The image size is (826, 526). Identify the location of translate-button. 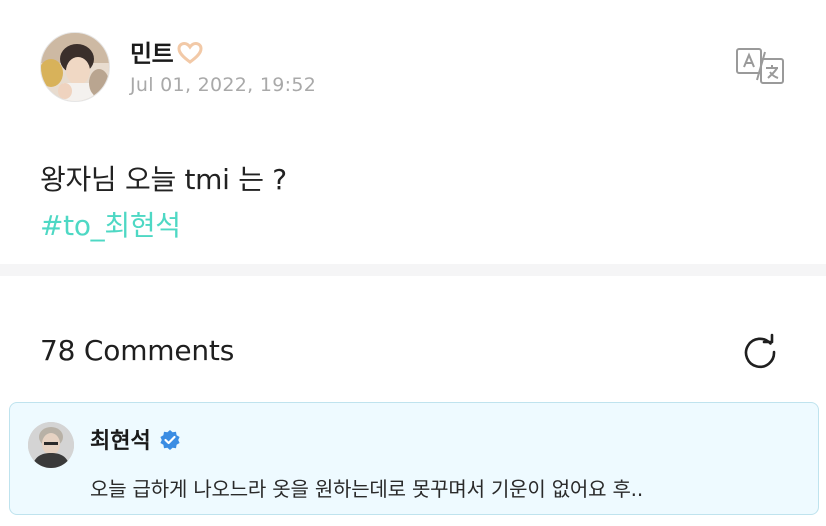
(761, 66).